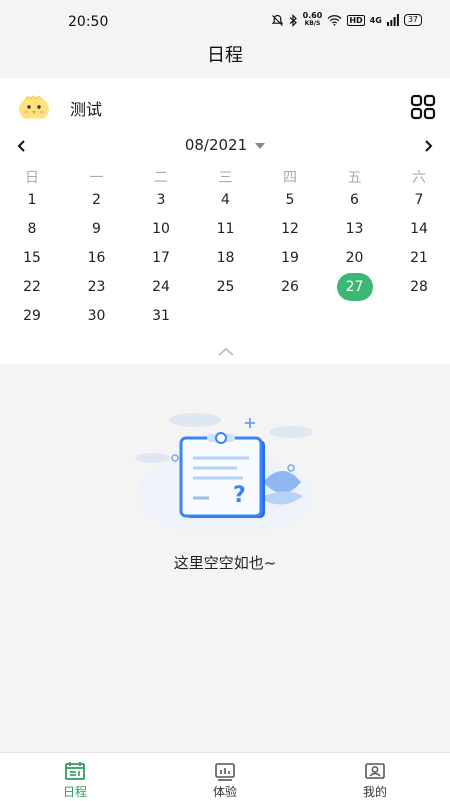 This screenshot has width=450, height=801. Describe the element at coordinates (74, 792) in the screenshot. I see `tab-label-schedule: 日程` at that location.